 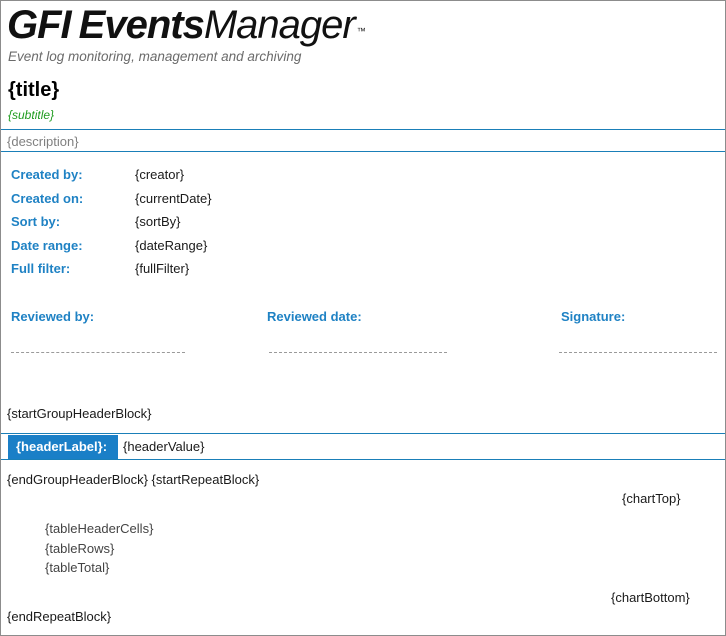 What do you see at coordinates (41, 268) in the screenshot?
I see `full-filter-label: Full filter:` at bounding box center [41, 268].